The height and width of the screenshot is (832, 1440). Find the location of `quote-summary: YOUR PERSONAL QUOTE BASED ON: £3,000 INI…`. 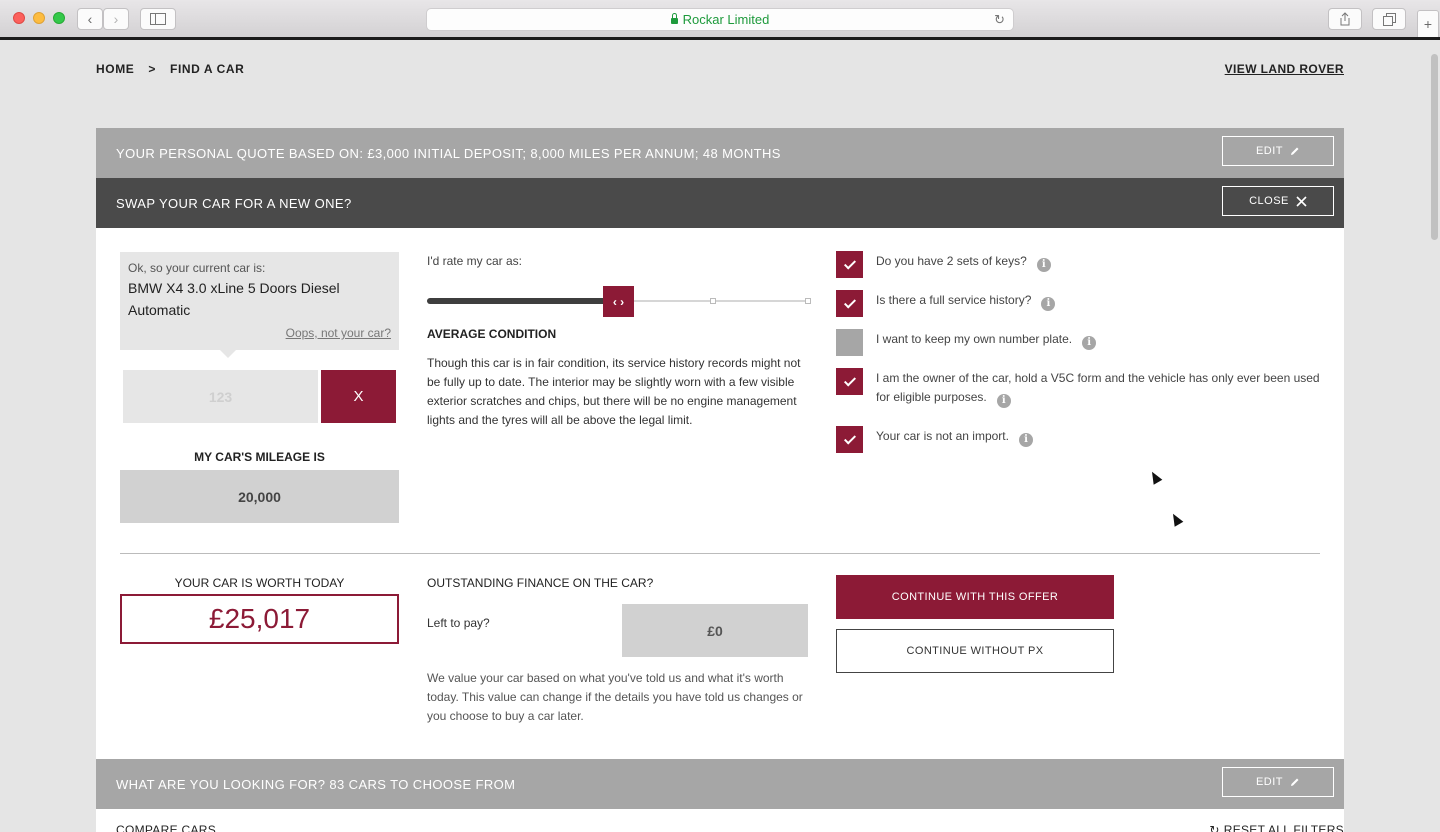

quote-summary: YOUR PERSONAL QUOTE BASED ON: £3,000 INI… is located at coordinates (448, 153).